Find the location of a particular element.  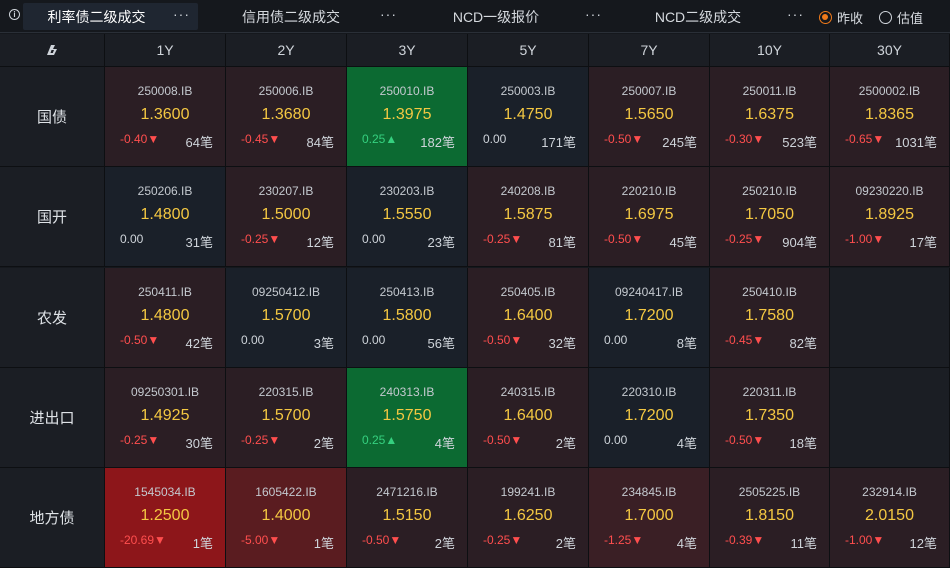

bond-code: 220315.IB is located at coordinates (286, 392).